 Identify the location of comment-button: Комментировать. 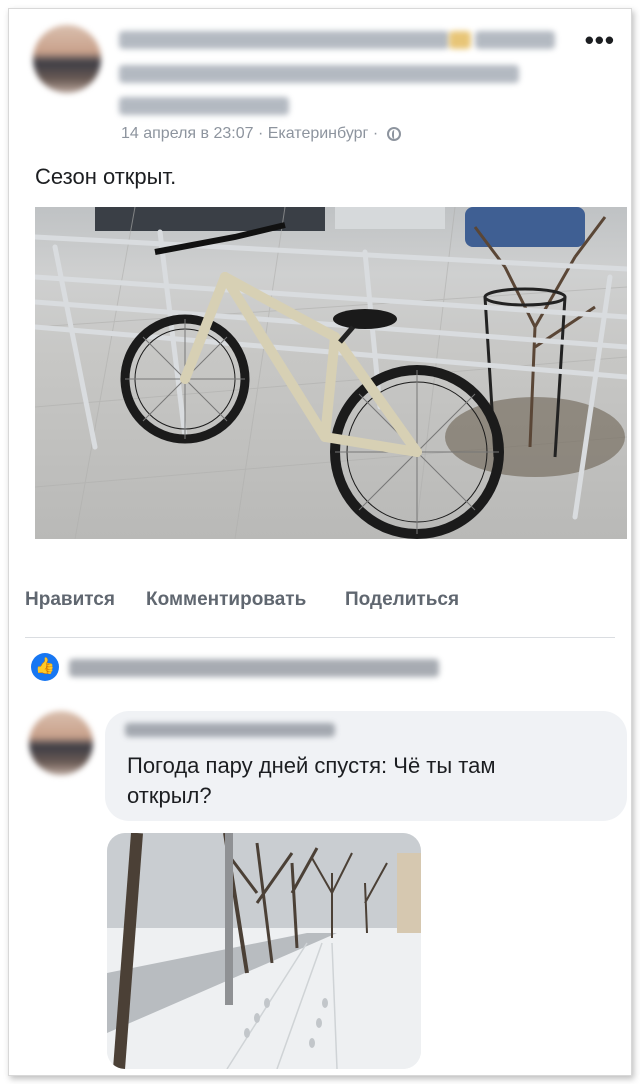
(226, 600).